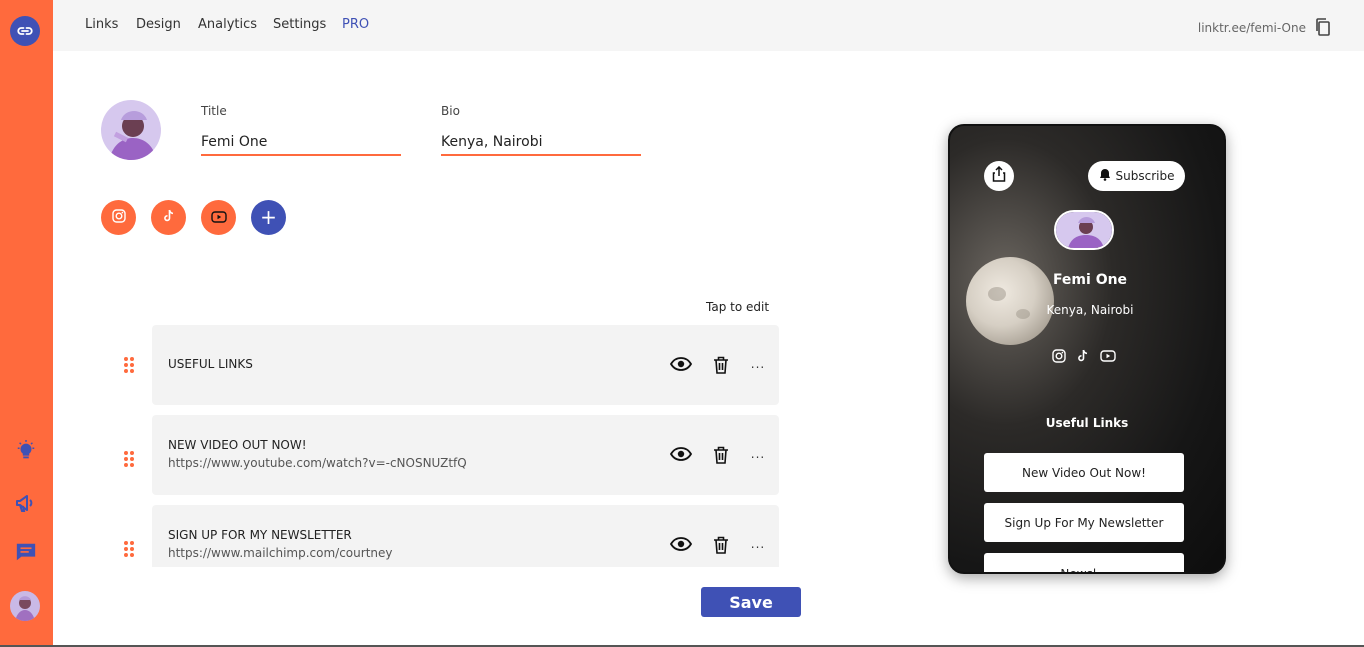 The height and width of the screenshot is (647, 1364). I want to click on tap-to-edit-hint: Tap to edit, so click(738, 307).